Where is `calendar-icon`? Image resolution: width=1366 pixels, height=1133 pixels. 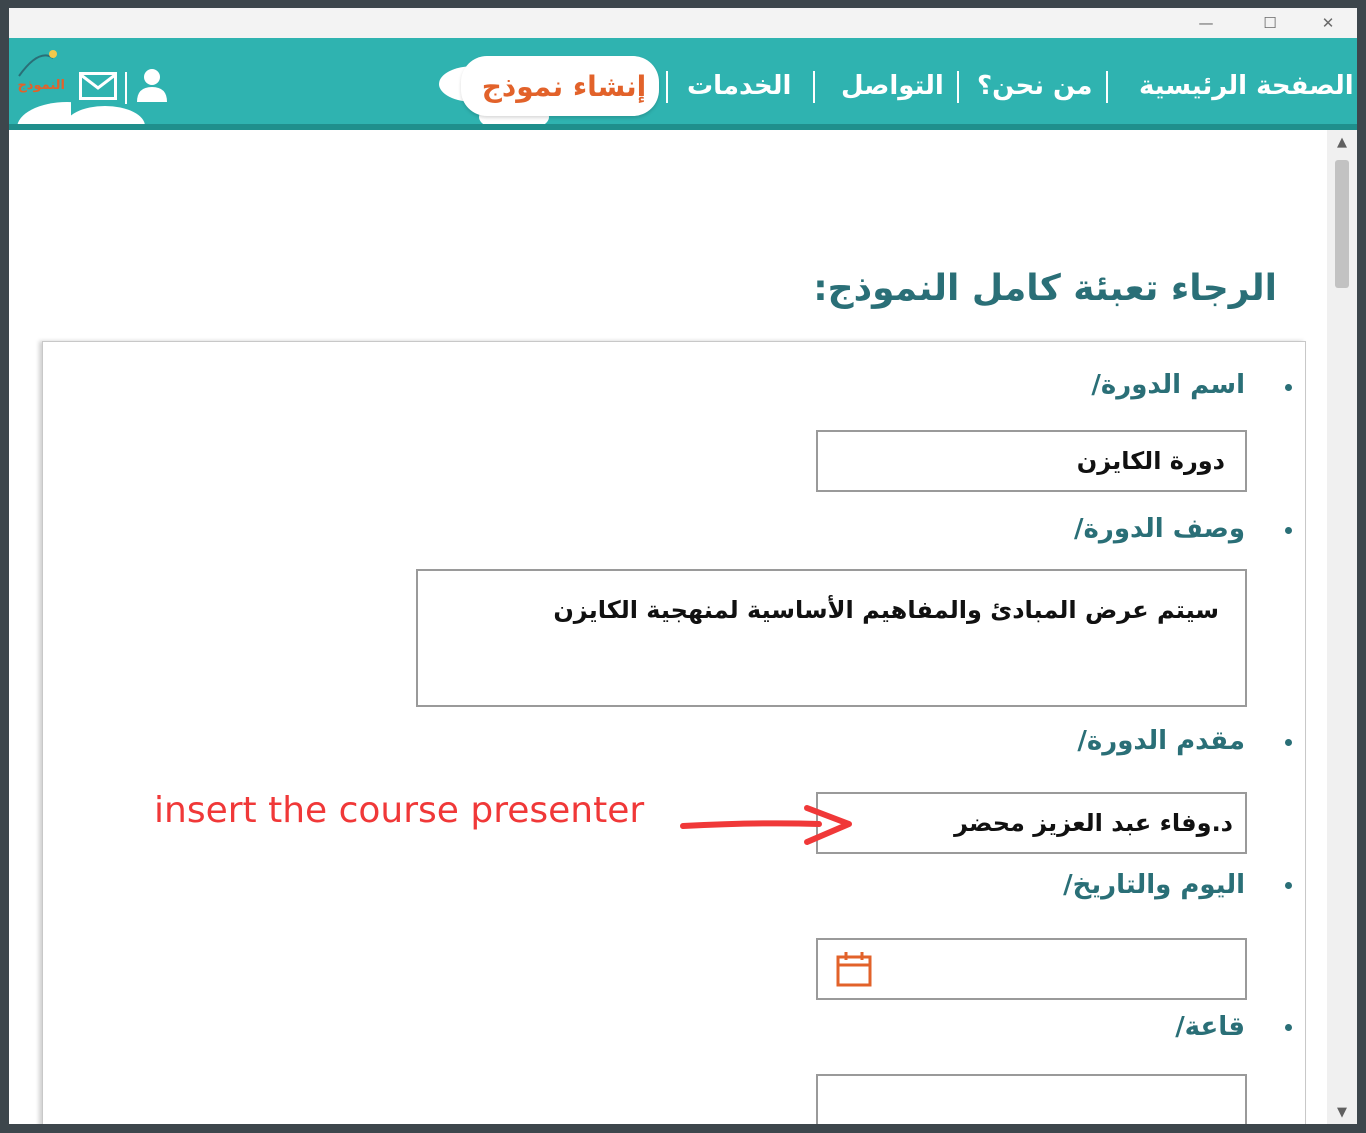 calendar-icon is located at coordinates (854, 969).